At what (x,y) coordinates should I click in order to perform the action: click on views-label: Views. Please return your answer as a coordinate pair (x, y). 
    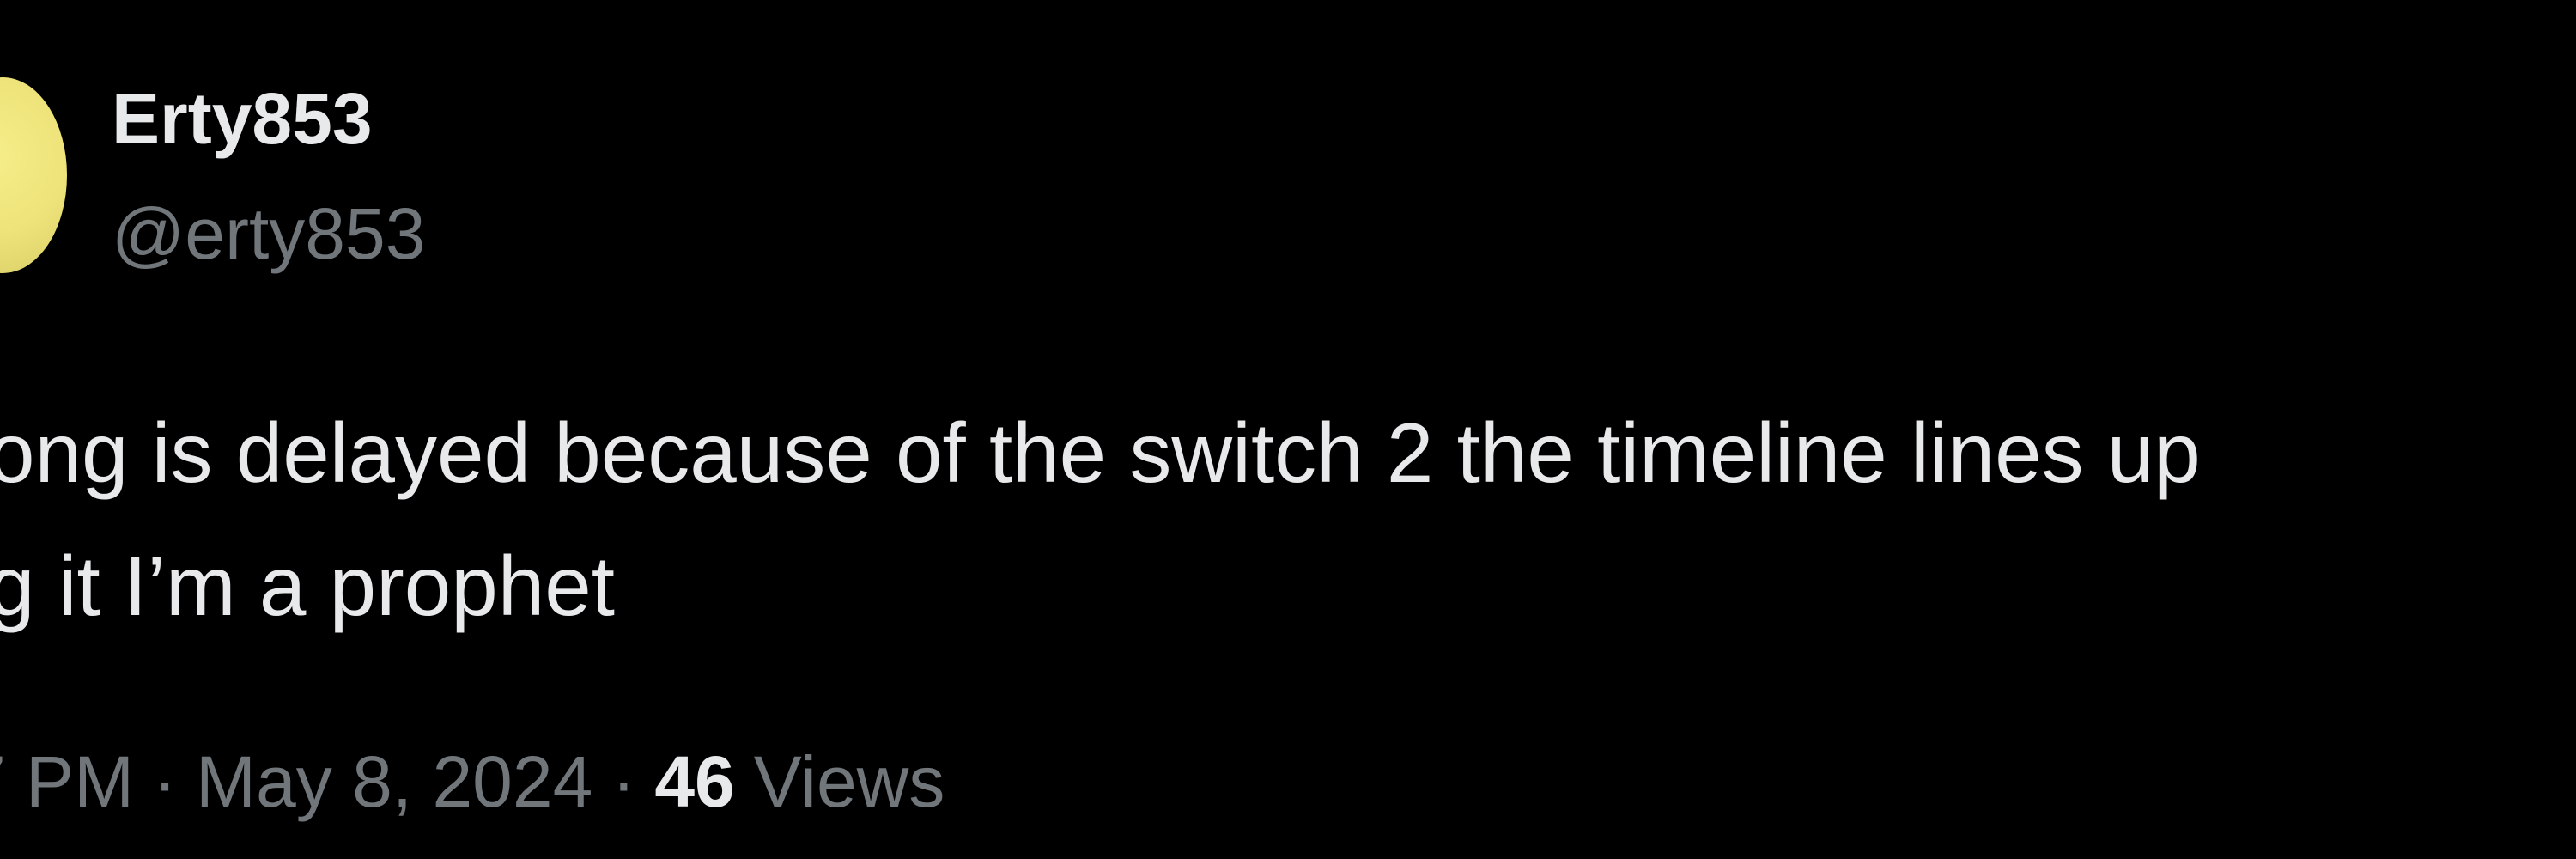
    Looking at the image, I should click on (849, 781).